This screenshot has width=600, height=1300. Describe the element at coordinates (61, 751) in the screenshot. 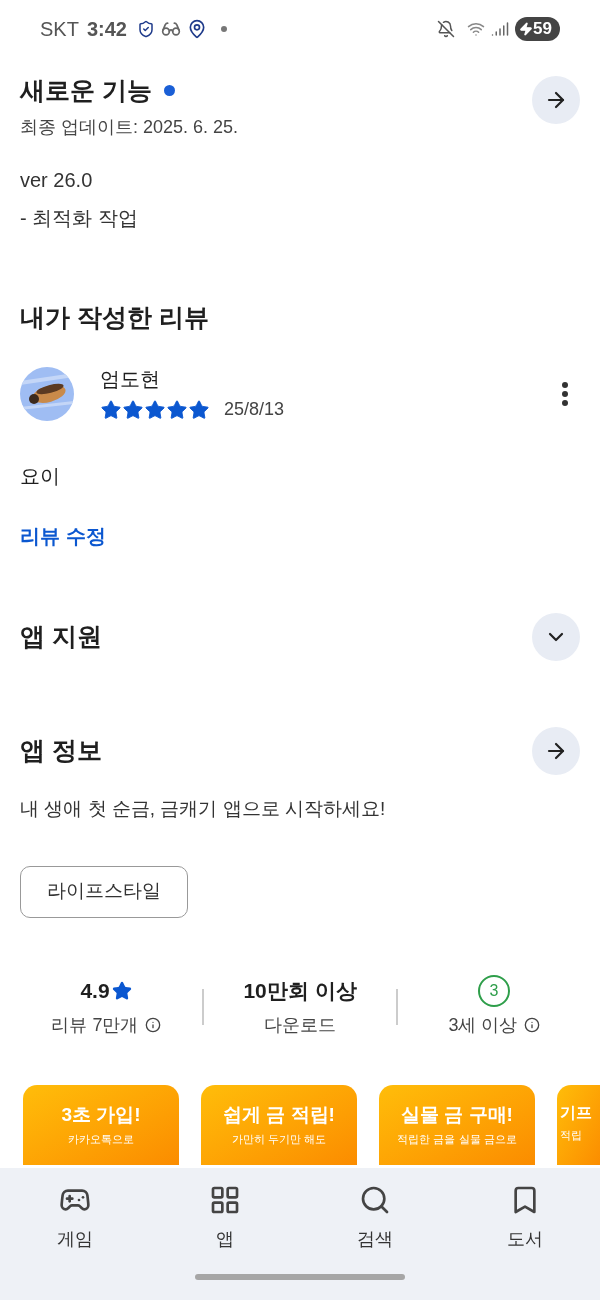

I see `section-title: 앱 정보` at that location.